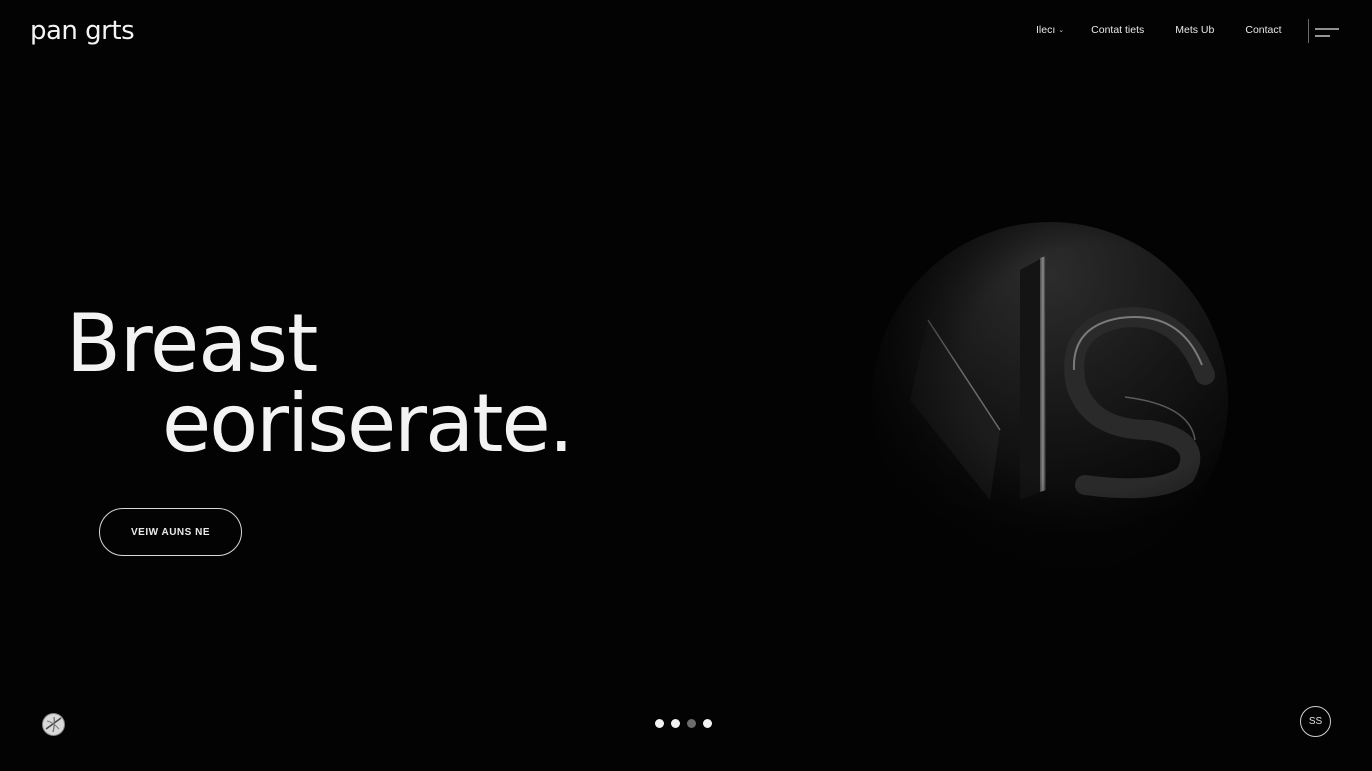 This screenshot has width=1372, height=771. Describe the element at coordinates (53, 724) in the screenshot. I see `globe-icon` at that location.